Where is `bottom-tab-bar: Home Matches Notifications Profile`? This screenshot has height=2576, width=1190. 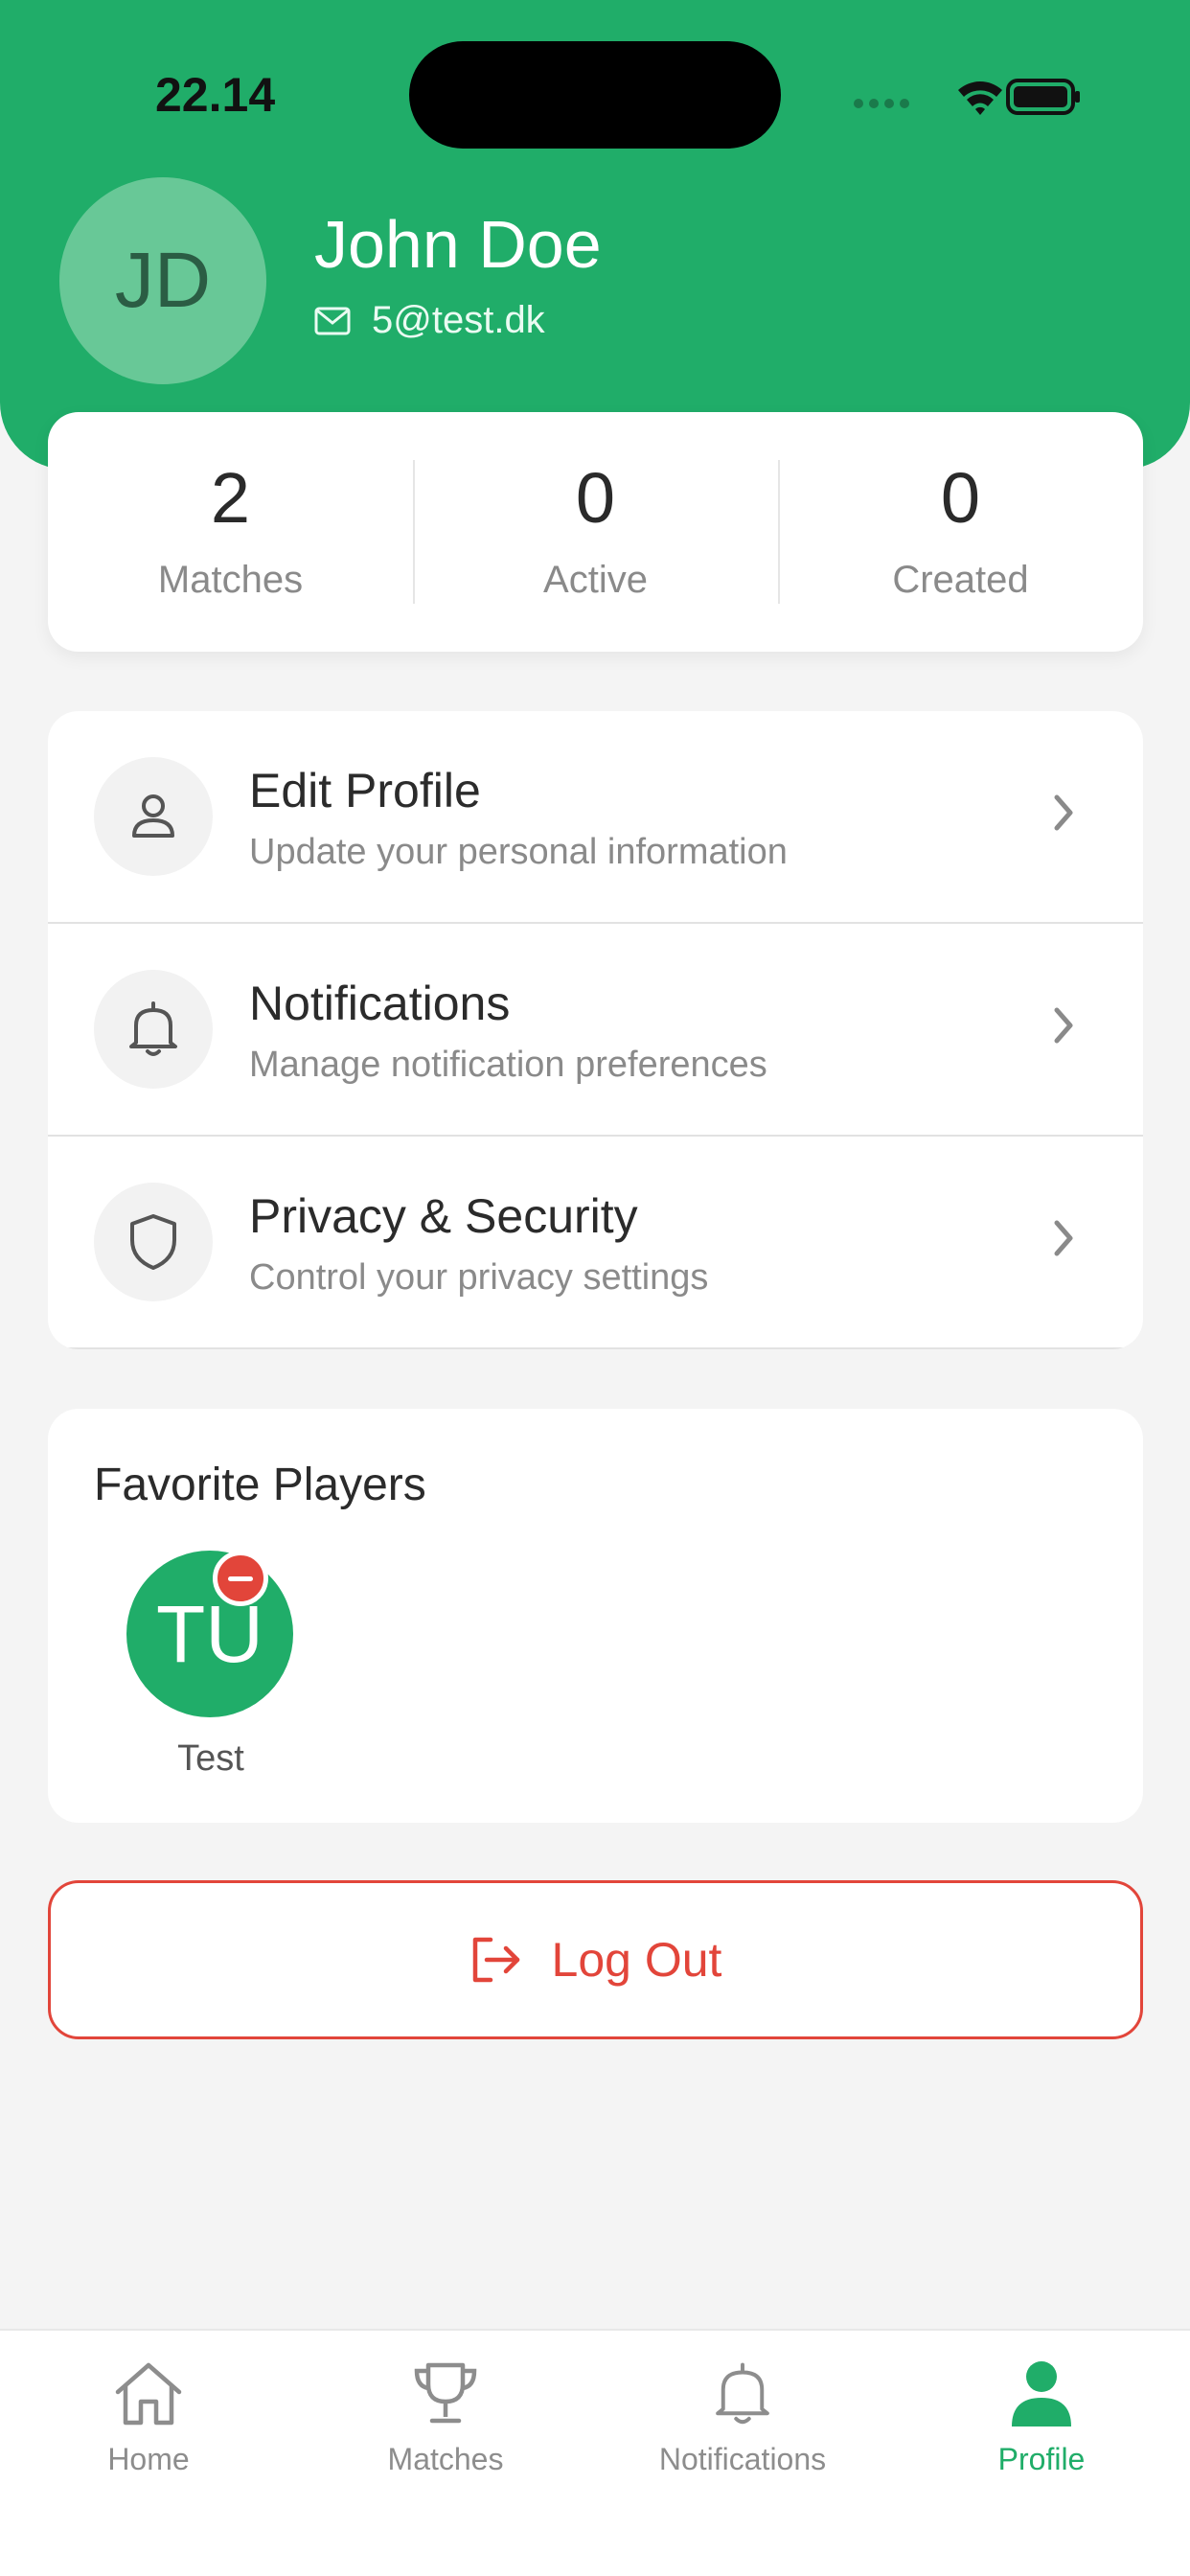 bottom-tab-bar: Home Matches Notifications Profile is located at coordinates (595, 2452).